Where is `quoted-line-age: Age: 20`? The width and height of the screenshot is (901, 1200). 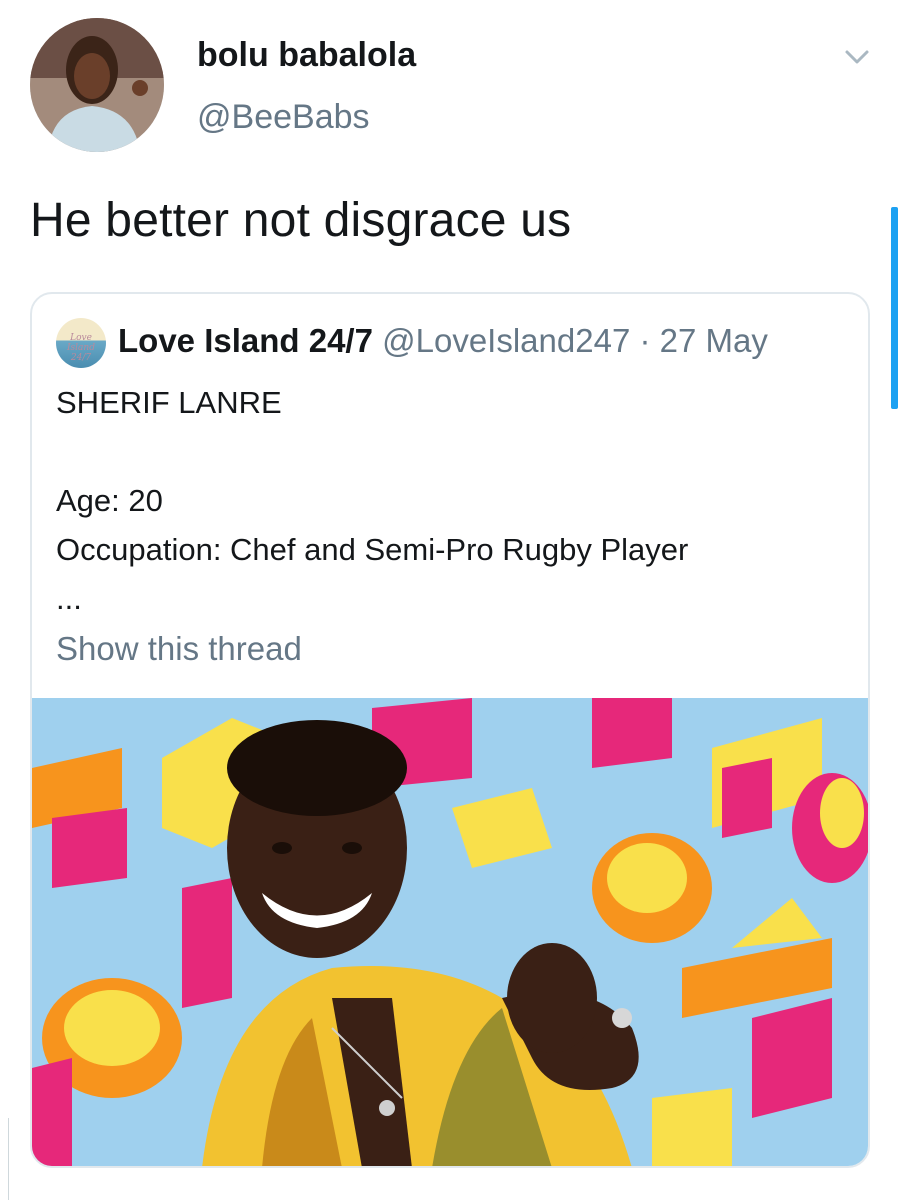 quoted-line-age: Age: 20 is located at coordinates (109, 500).